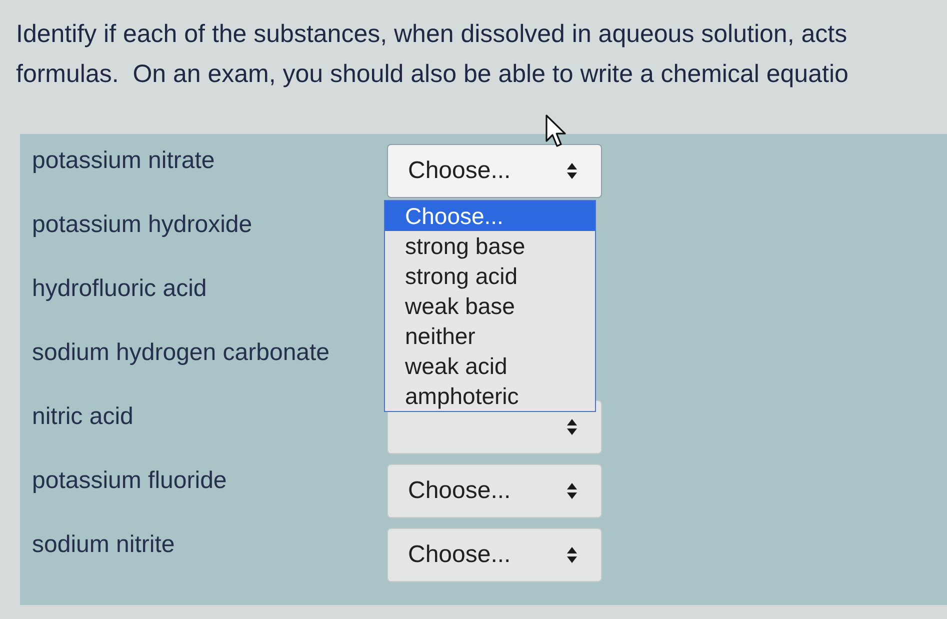 The image size is (947, 619). I want to click on dropdown-option: amphoteric, so click(490, 396).